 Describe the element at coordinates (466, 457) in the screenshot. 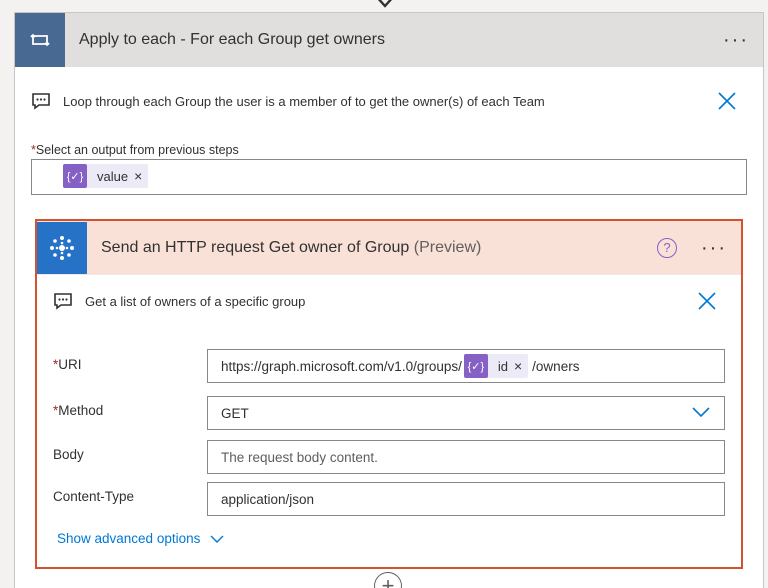

I see `body-field: The request body content.` at that location.